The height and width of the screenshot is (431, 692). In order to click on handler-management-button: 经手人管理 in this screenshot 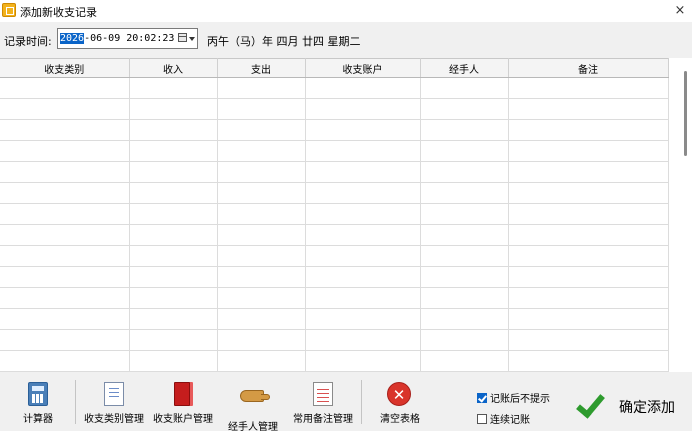, I will do `click(253, 406)`.